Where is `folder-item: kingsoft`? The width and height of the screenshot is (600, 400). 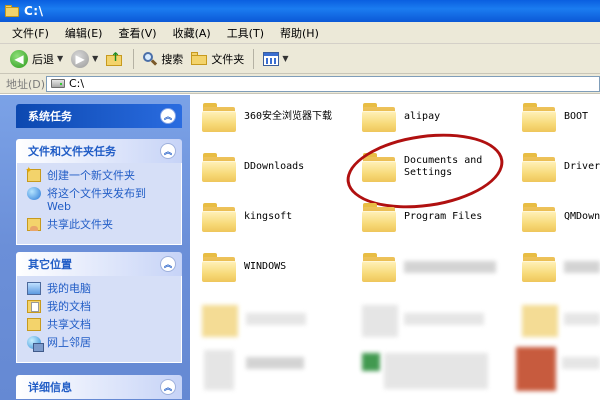 folder-item: kingsoft is located at coordinates (247, 217).